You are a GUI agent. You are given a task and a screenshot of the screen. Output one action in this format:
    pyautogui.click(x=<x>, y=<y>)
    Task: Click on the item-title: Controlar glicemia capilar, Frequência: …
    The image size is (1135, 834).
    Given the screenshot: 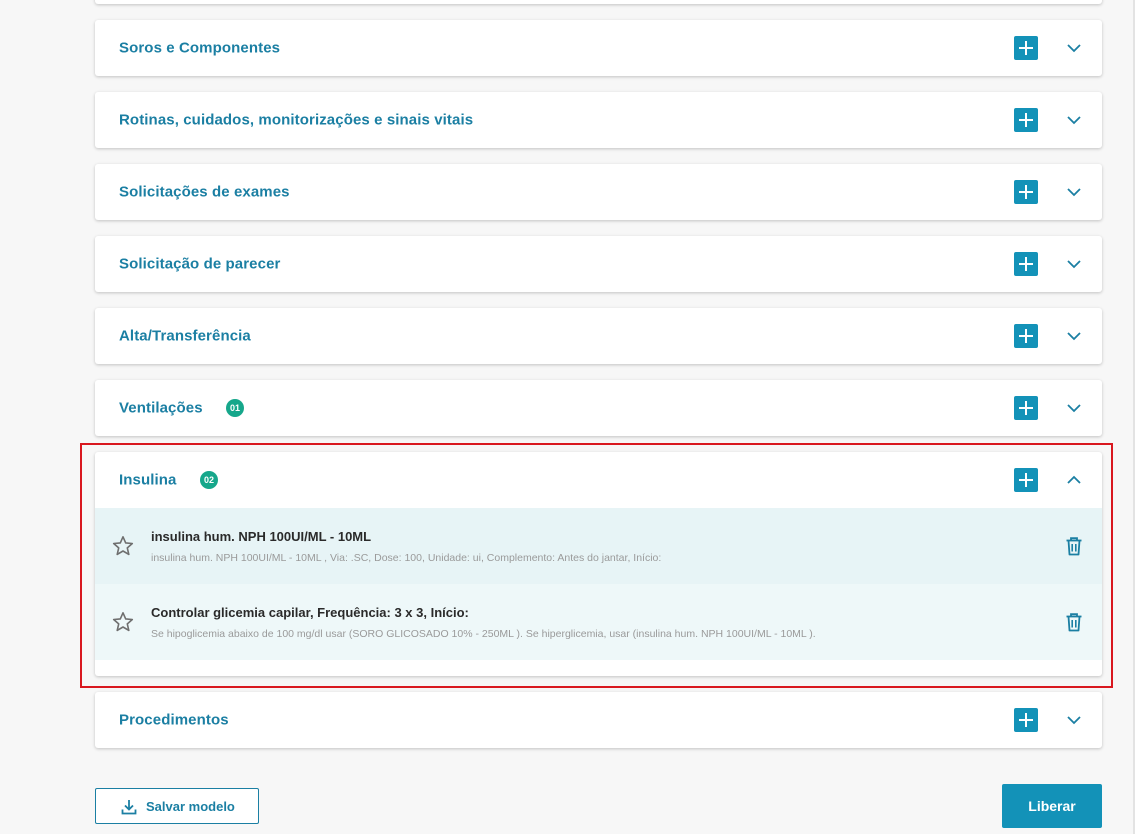 What is the action you would take?
    pyautogui.click(x=310, y=612)
    